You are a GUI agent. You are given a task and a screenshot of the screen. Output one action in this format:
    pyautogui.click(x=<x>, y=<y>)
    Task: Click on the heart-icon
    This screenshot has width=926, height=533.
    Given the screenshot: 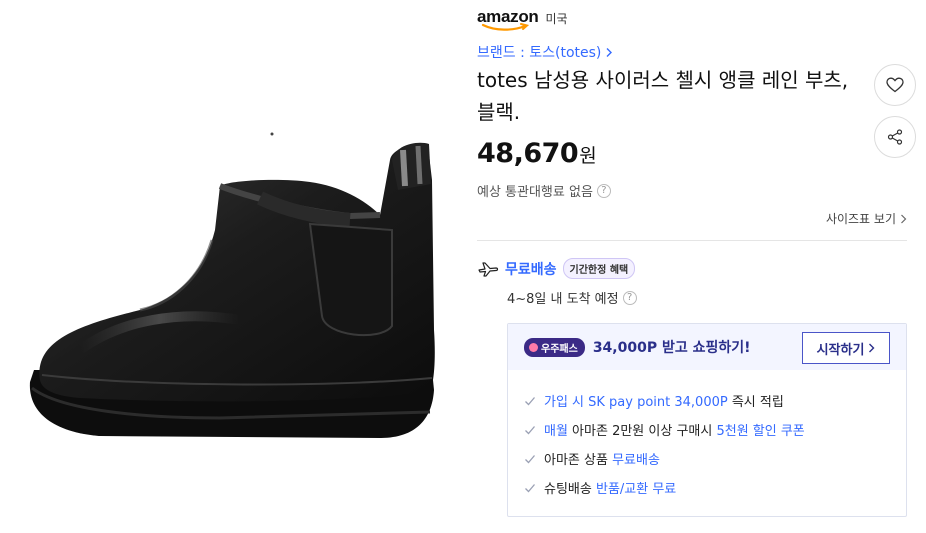 What is the action you would take?
    pyautogui.click(x=895, y=85)
    